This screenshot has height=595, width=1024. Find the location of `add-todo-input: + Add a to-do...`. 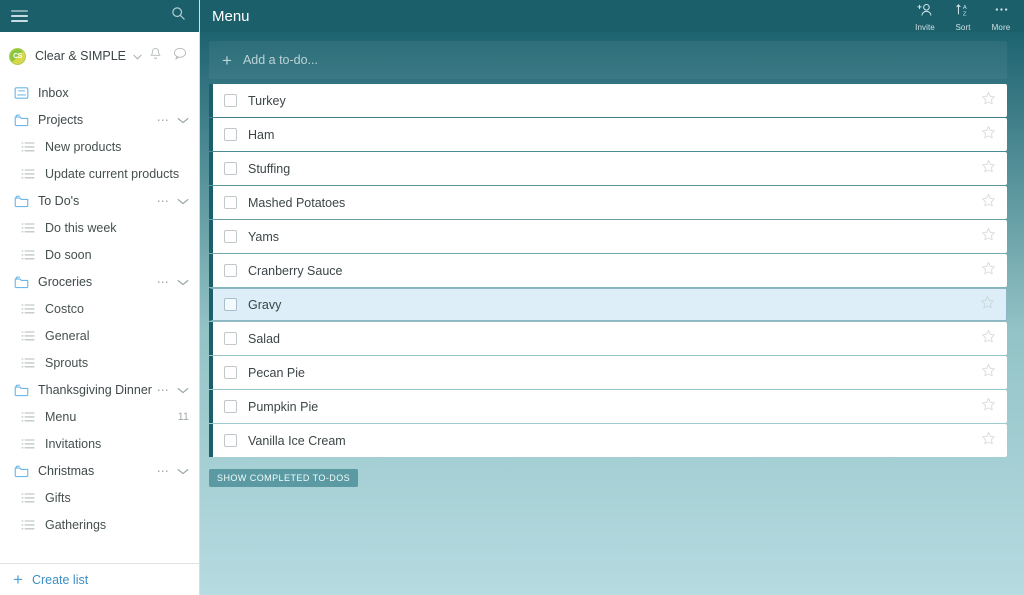

add-todo-input: + Add a to-do... is located at coordinates (608, 60).